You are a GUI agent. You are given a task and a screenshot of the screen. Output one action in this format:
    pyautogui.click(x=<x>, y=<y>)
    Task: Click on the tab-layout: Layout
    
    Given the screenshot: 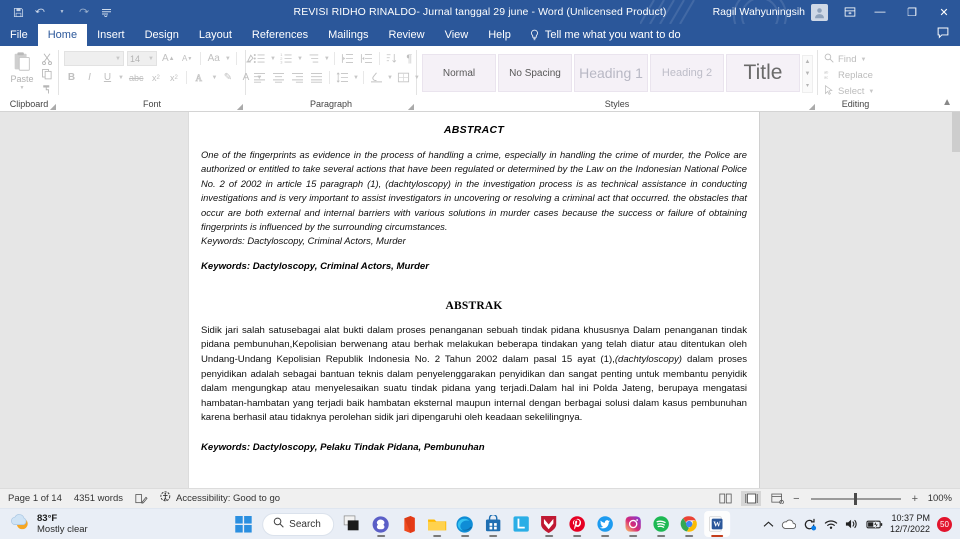 What is the action you would take?
    pyautogui.click(x=215, y=35)
    